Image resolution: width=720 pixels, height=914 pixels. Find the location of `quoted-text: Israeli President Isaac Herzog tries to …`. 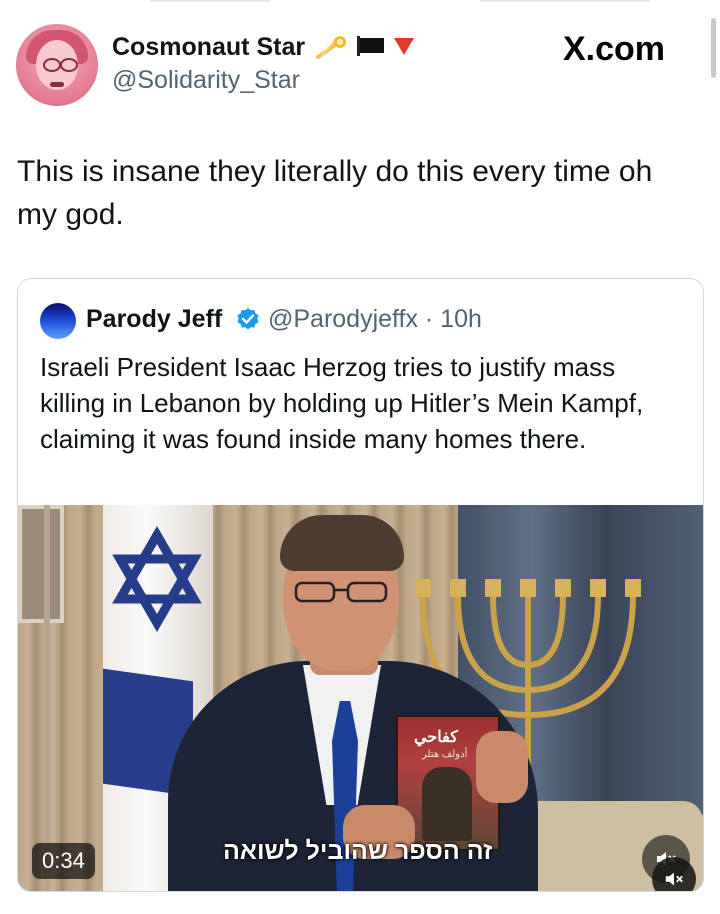

quoted-text: Israeli President Isaac Herzog tries to … is located at coordinates (342, 403).